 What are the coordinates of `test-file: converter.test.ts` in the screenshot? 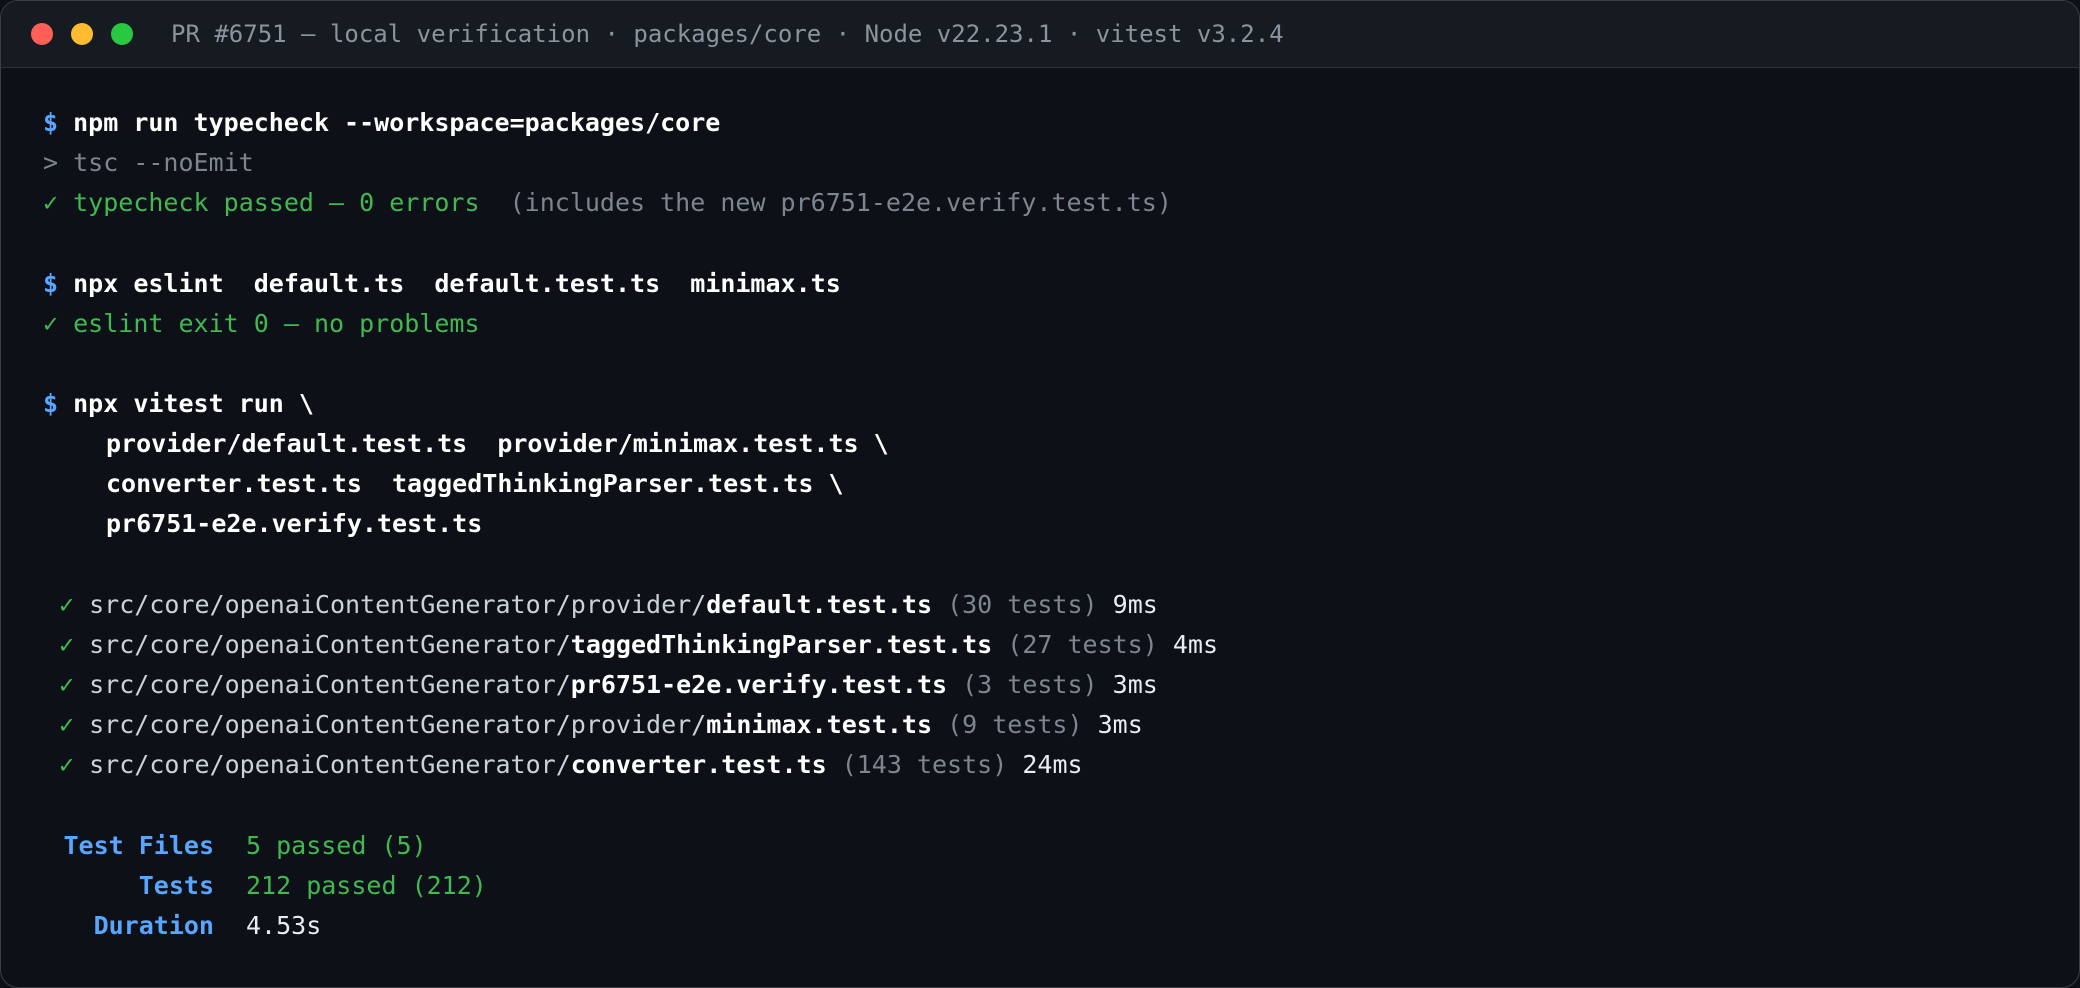 It's located at (698, 764).